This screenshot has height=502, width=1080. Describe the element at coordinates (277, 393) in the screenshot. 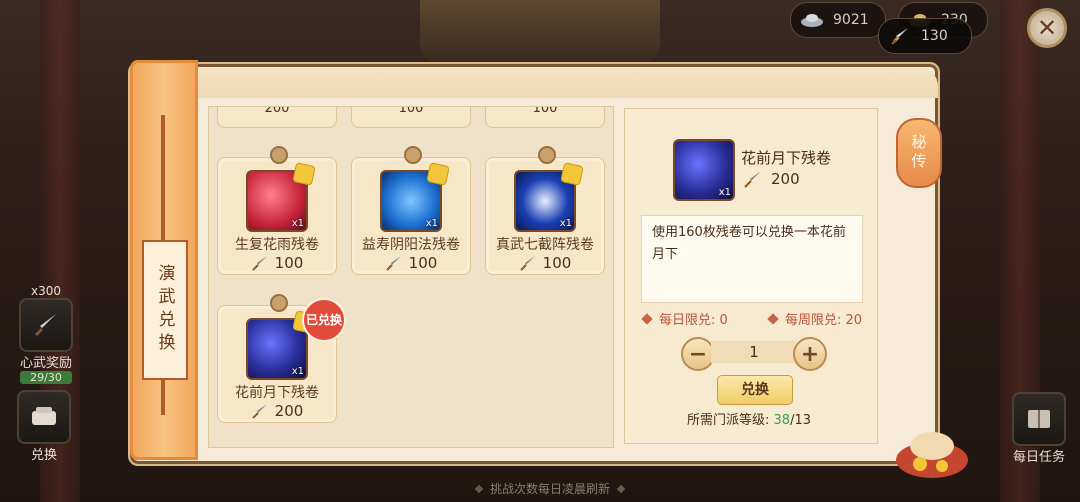

I see `item-name: 花前月下残卷` at that location.